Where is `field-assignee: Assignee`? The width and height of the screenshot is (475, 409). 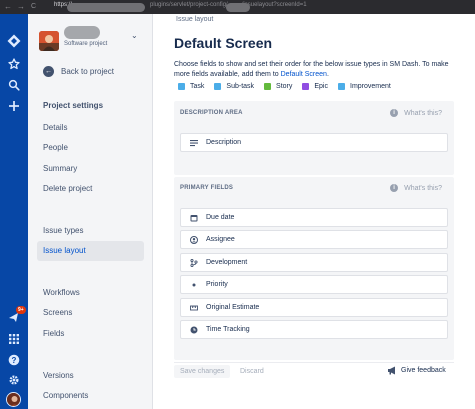
field-assignee: Assignee is located at coordinates (314, 239).